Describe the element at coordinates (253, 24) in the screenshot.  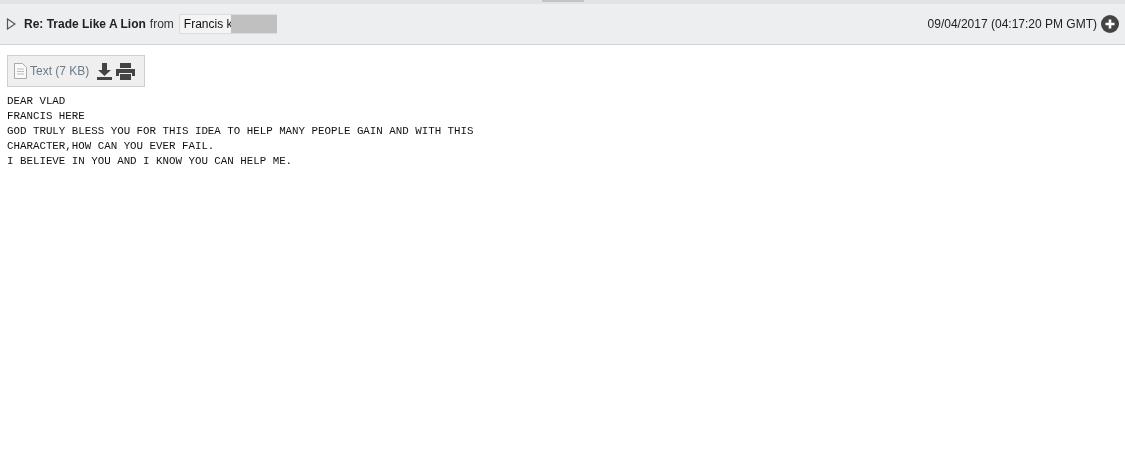
I see `redaction-block` at that location.